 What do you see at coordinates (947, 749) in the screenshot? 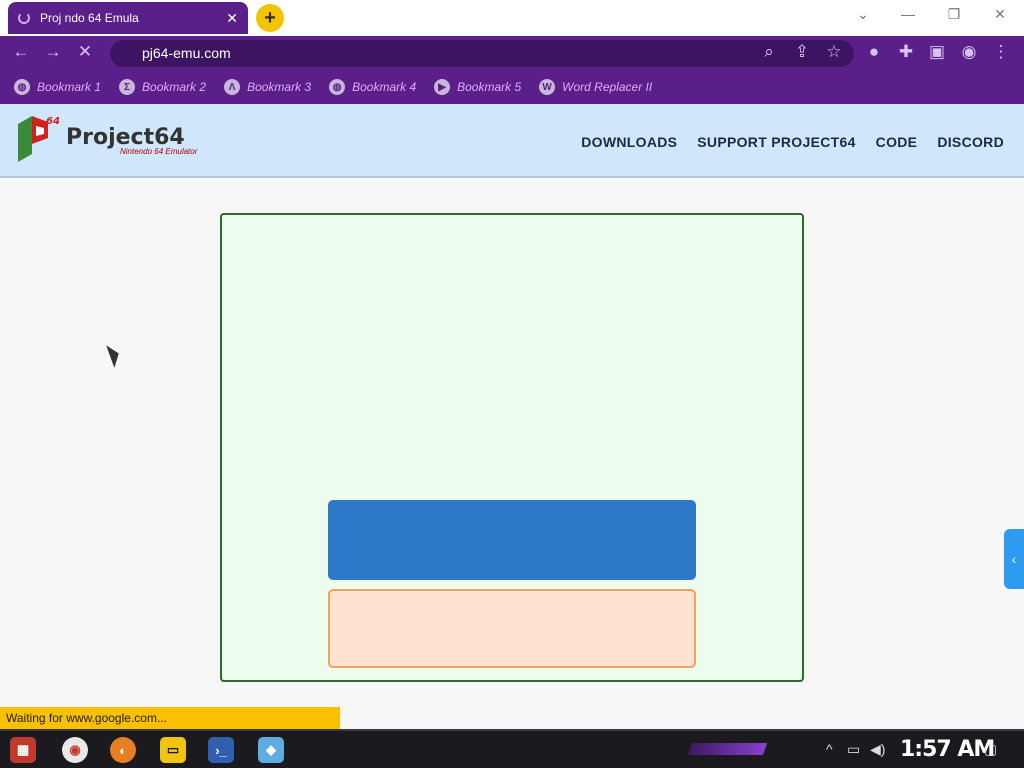
I see `taskbar-clock: 1:57 AM` at bounding box center [947, 749].